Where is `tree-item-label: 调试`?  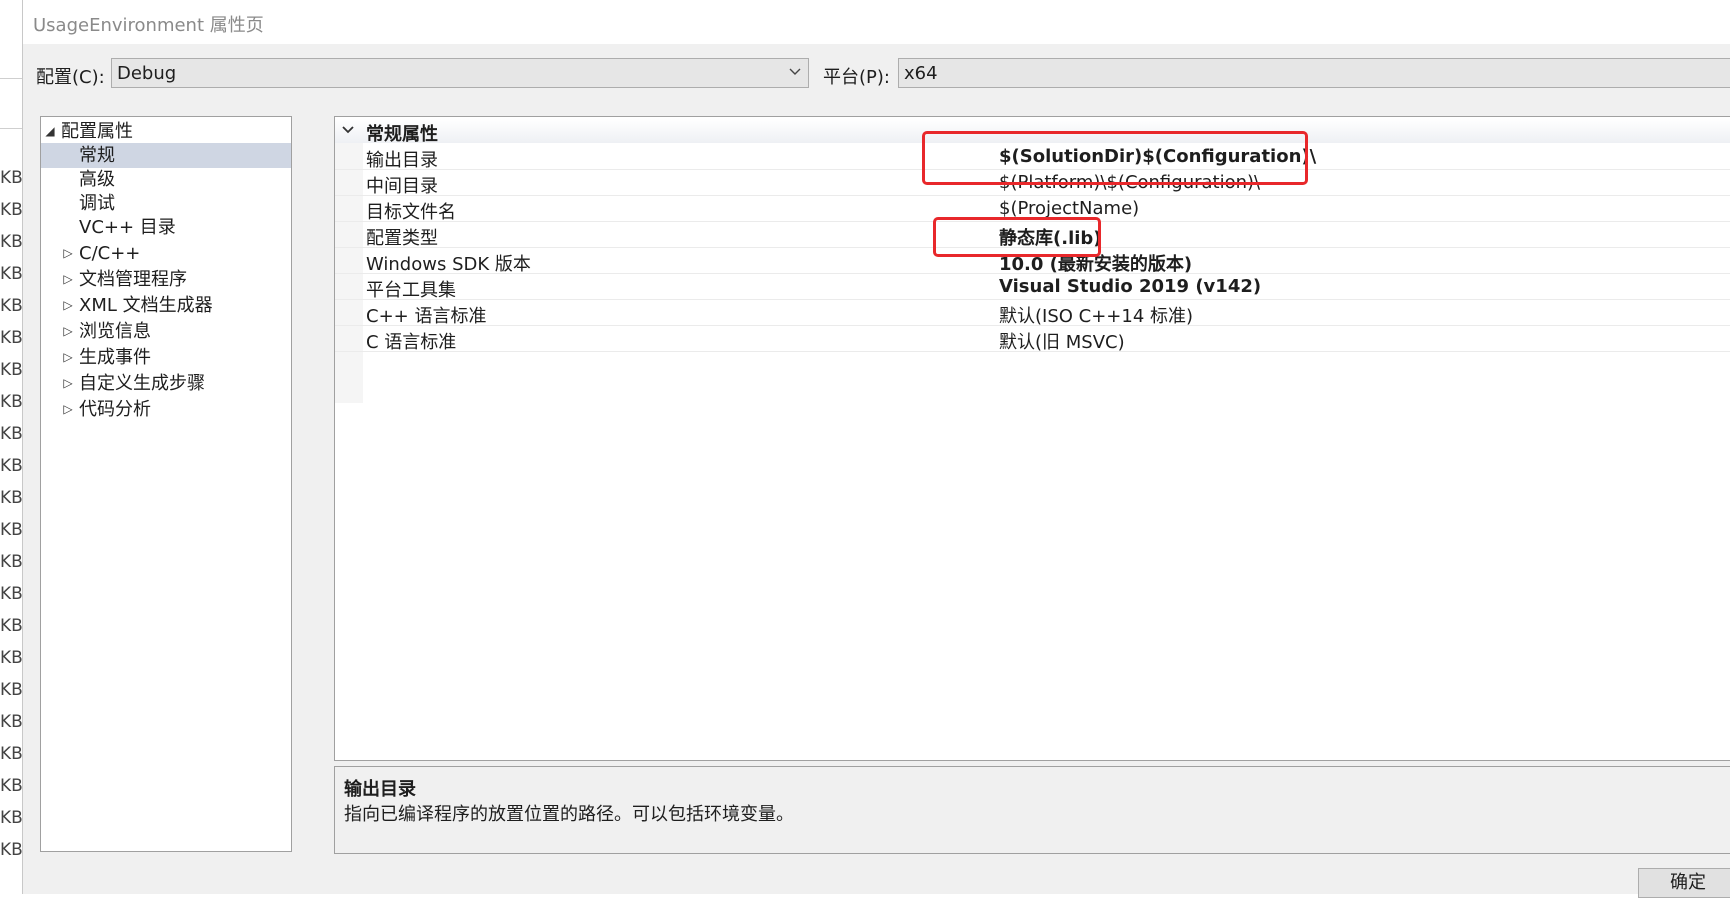 tree-item-label: 调试 is located at coordinates (97, 203).